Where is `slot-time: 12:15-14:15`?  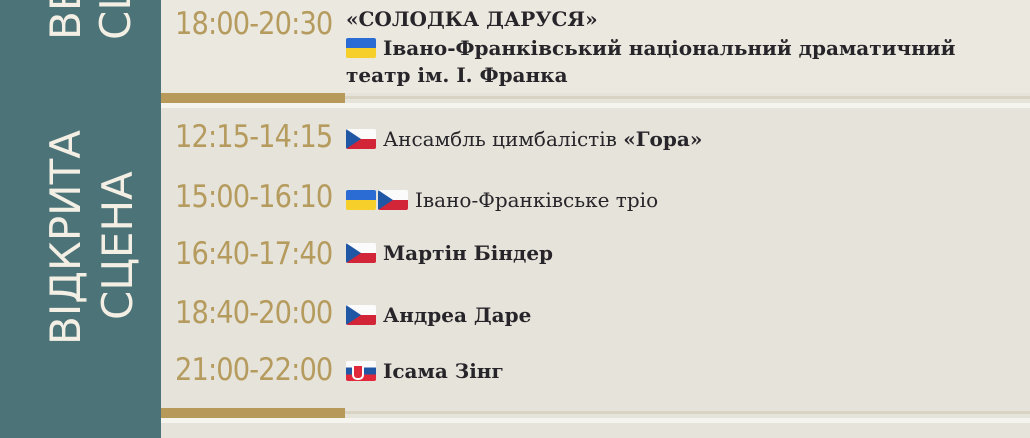 slot-time: 12:15-14:15 is located at coordinates (254, 137).